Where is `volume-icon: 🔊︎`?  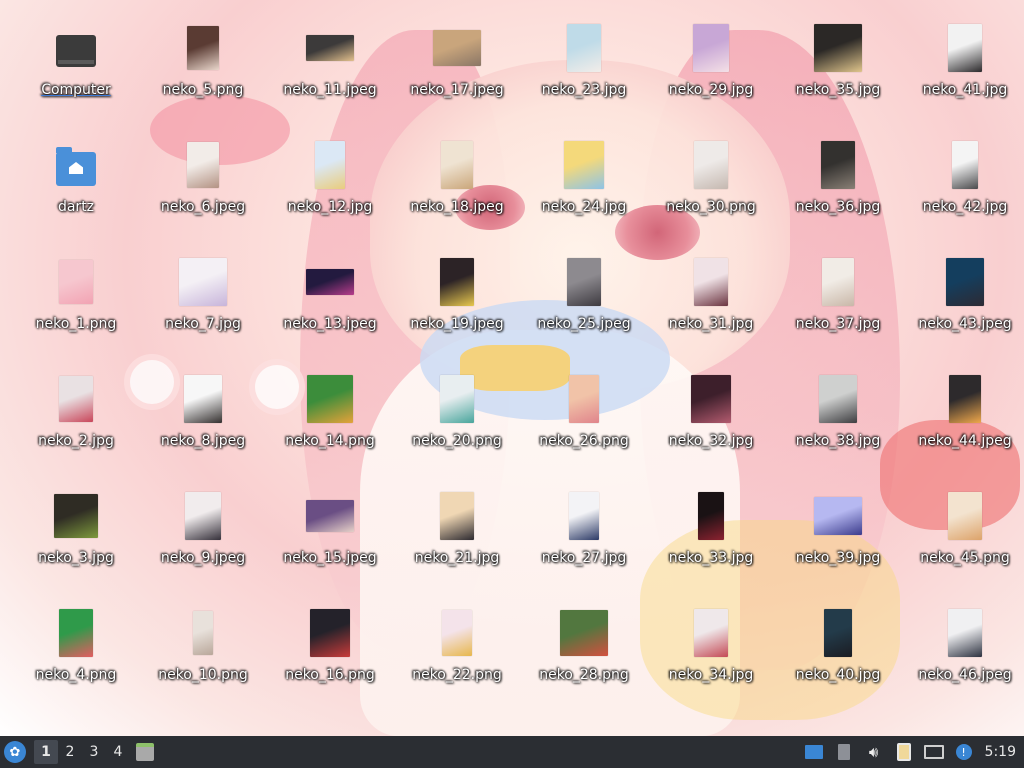
volume-icon: 🔊︎ is located at coordinates (873, 752).